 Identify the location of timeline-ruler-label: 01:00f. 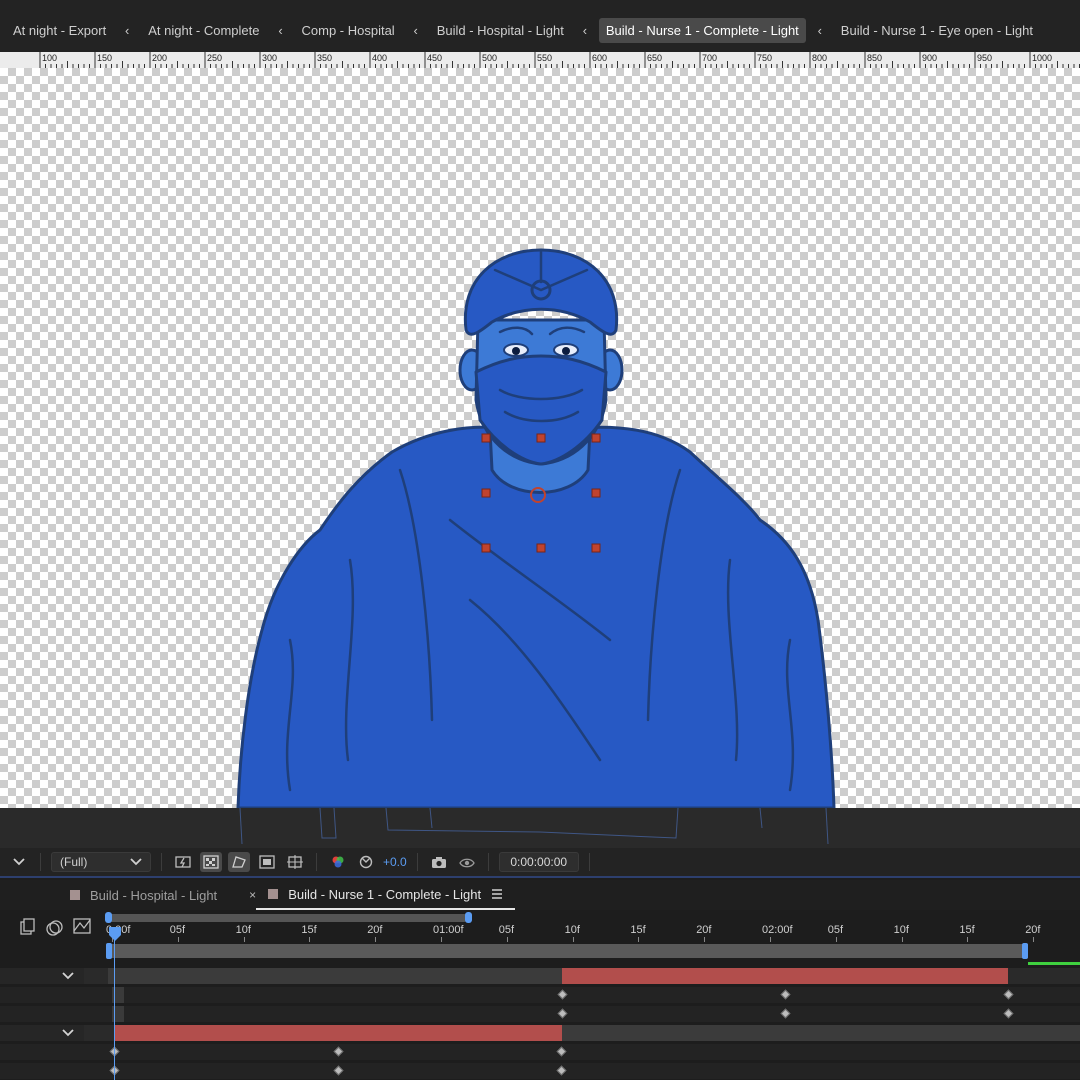
(448, 930).